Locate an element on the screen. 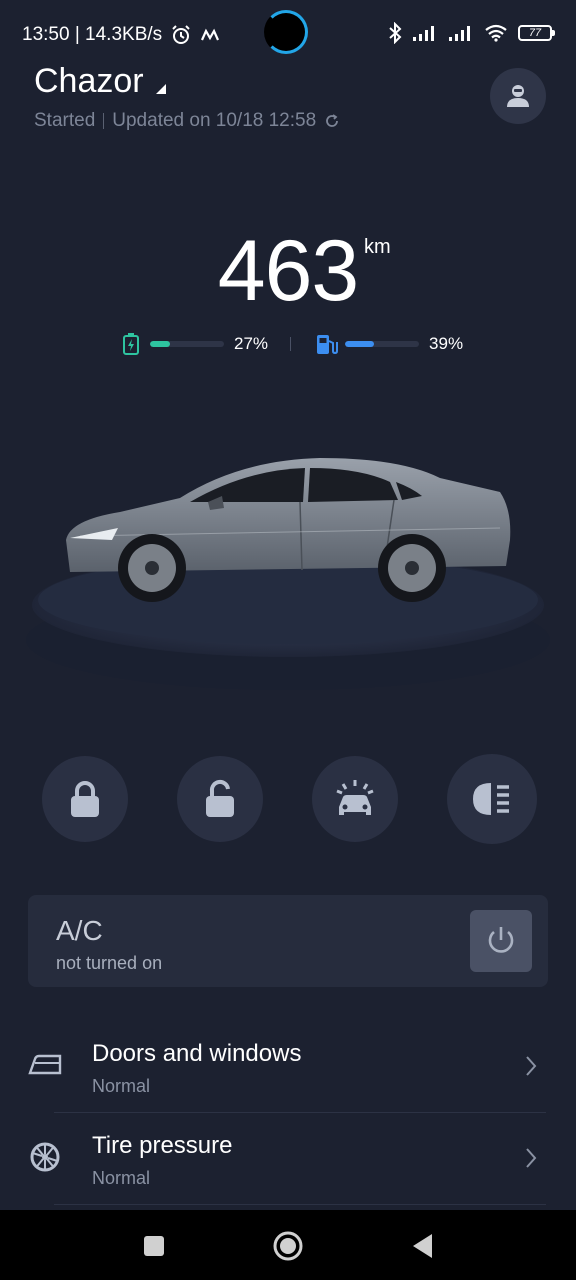 This screenshot has height=1280, width=576. battery-status-level: 77 is located at coordinates (535, 33).